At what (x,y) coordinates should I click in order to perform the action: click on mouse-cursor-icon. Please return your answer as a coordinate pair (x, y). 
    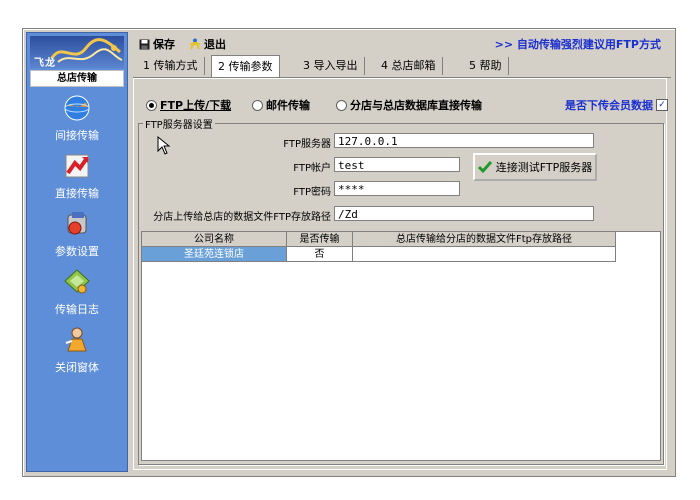
    Looking at the image, I should click on (164, 145).